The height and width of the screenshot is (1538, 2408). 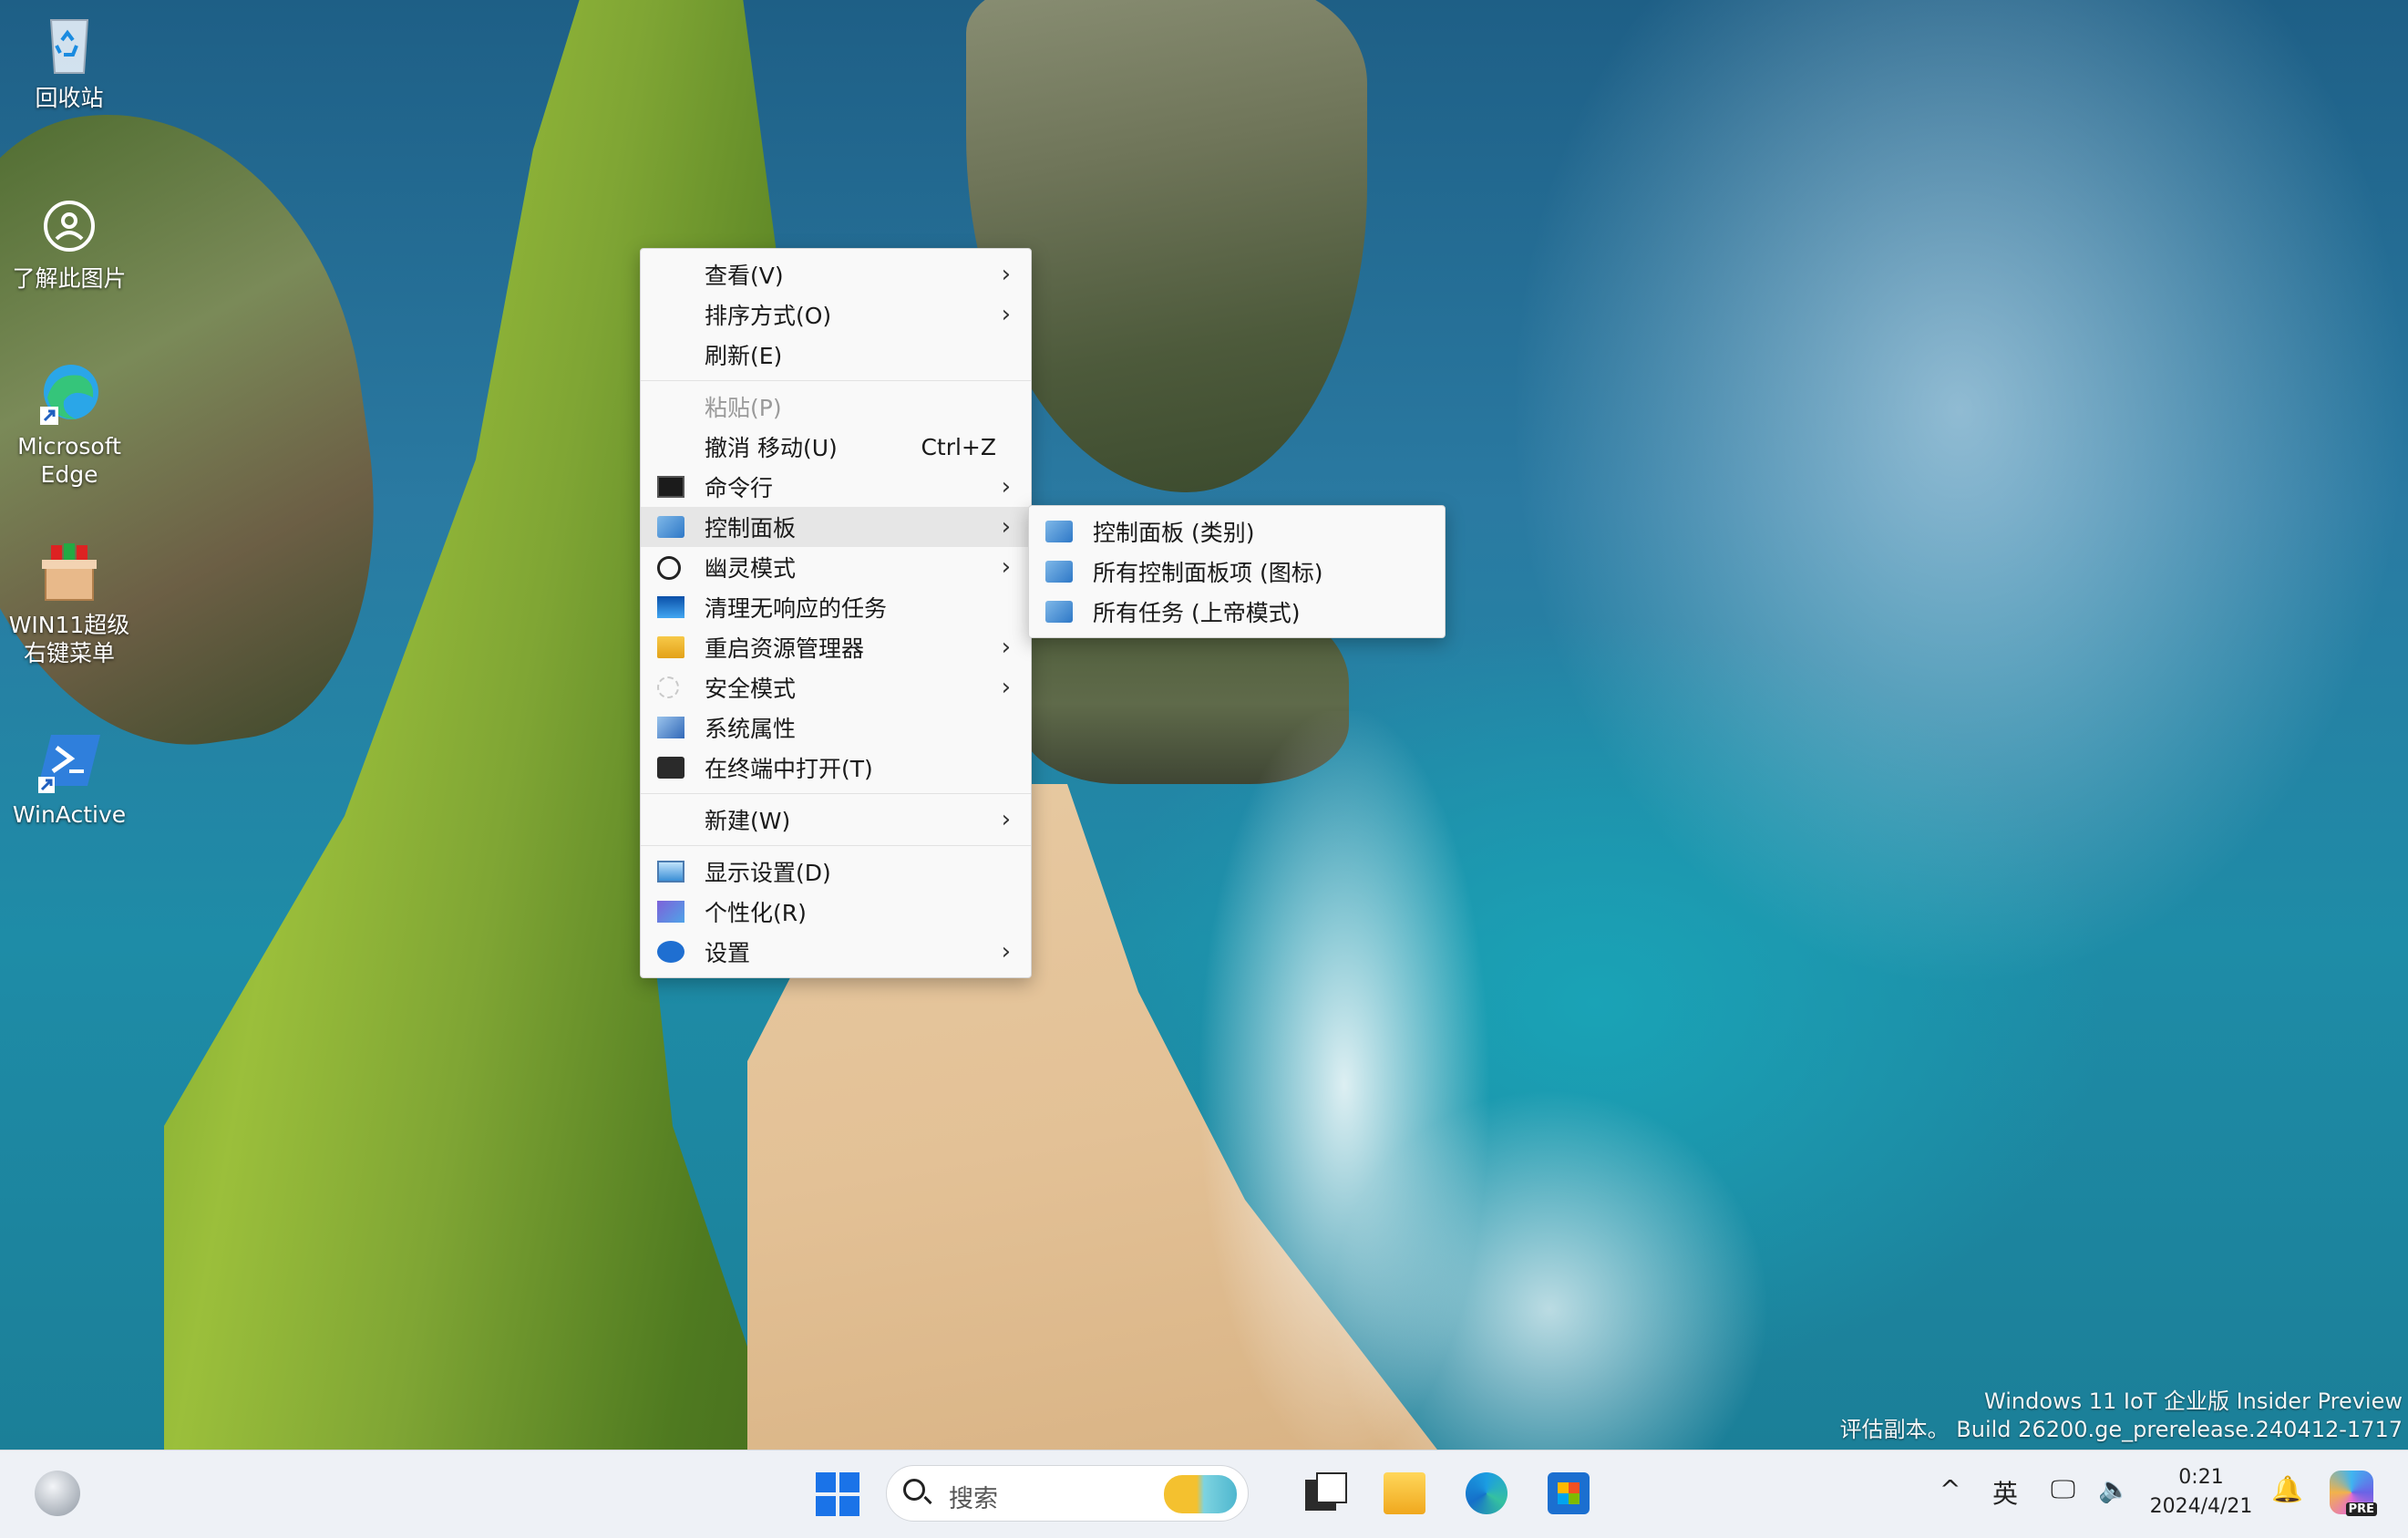 I want to click on powershell-icon, so click(x=69, y=762).